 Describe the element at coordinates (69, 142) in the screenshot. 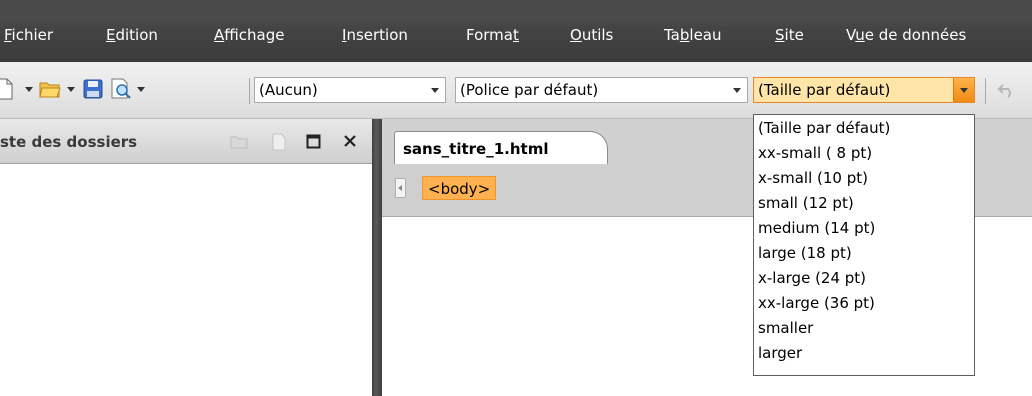

I see `folders-panel-title: ste des dossiers` at that location.